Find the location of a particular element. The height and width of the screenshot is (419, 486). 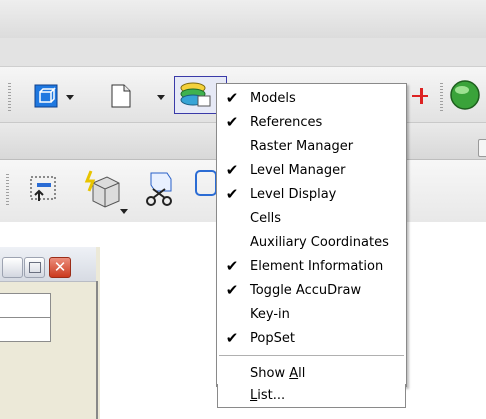

menu-item-label: PopSet is located at coordinates (272, 338).